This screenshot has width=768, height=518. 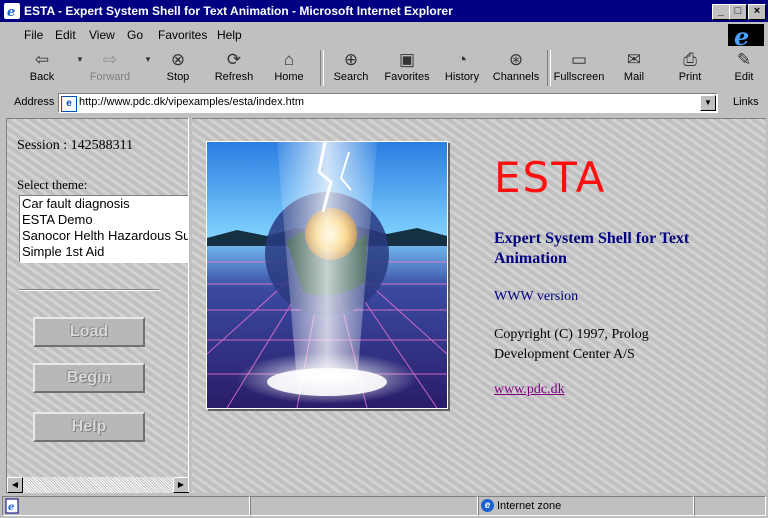 I want to click on ie-page-icon: e, so click(x=12, y=11).